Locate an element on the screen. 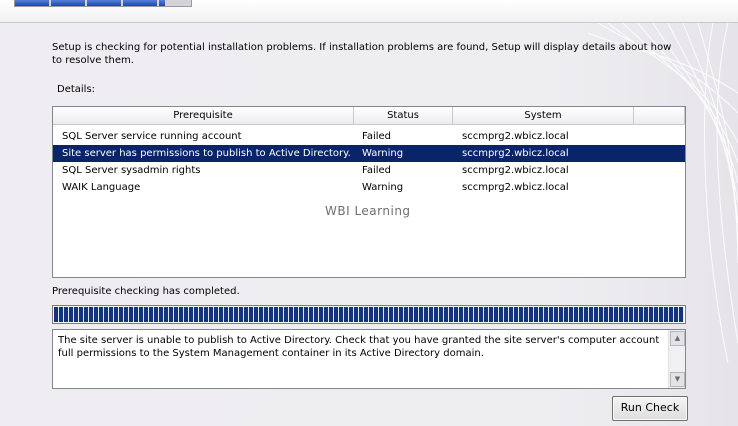  column-header-prerequisite: Prerequisite is located at coordinates (203, 116).